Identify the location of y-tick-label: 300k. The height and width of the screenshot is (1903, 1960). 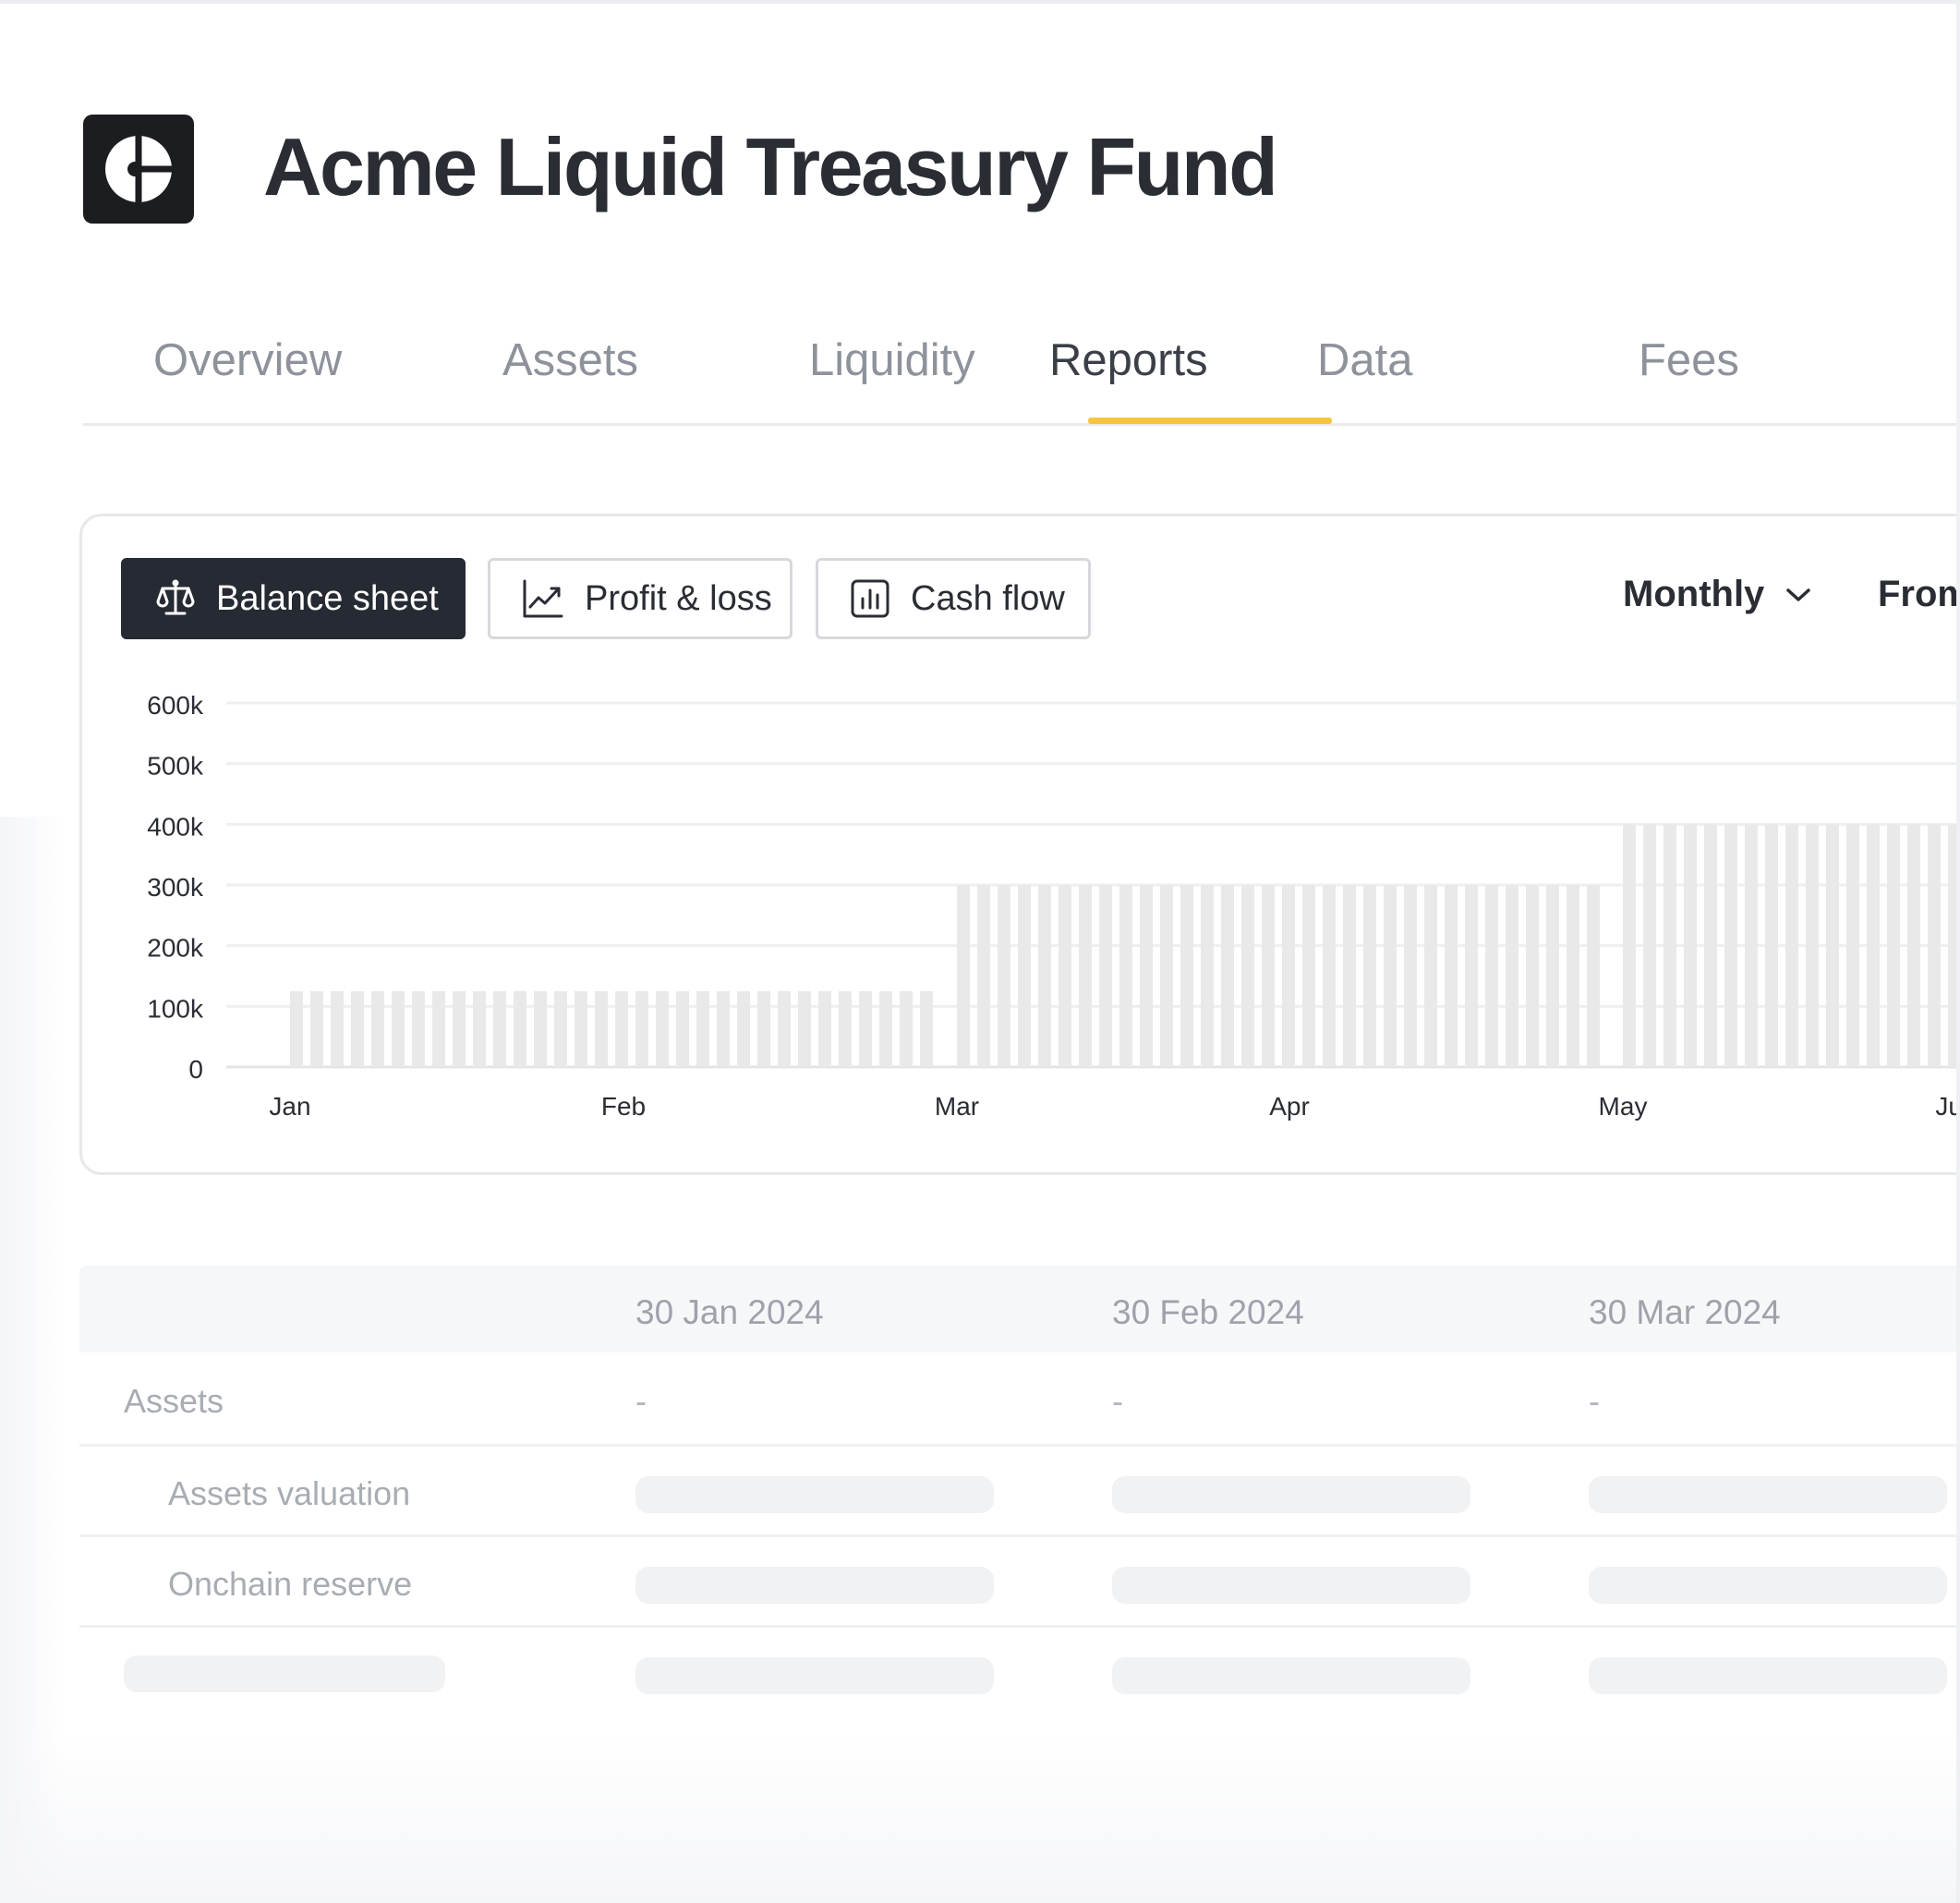
(175, 888).